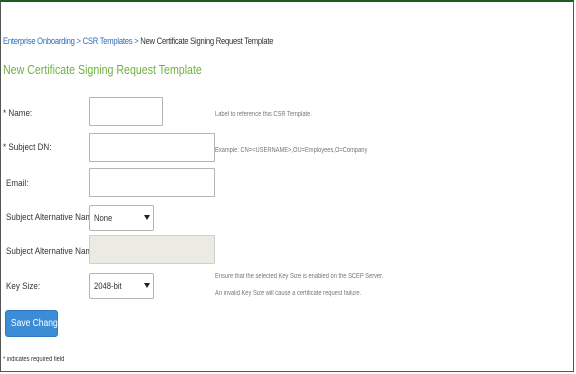  I want to click on breadcrumb-csr-templates: CSR Templates, so click(108, 41).